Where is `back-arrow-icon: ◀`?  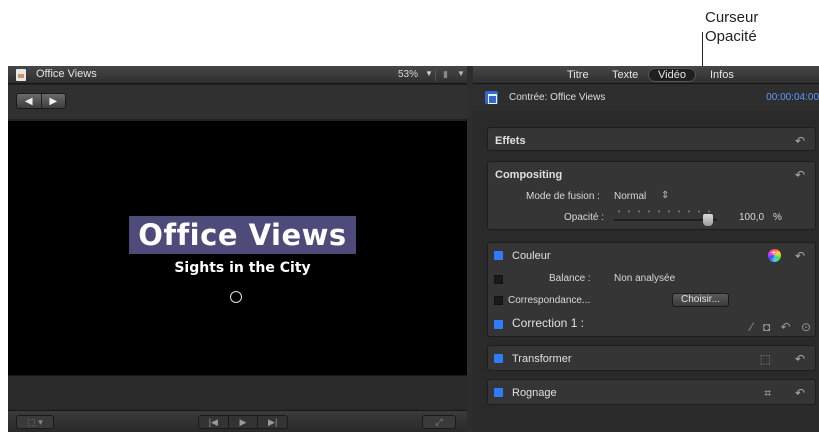
back-arrow-icon: ◀ is located at coordinates (29, 101).